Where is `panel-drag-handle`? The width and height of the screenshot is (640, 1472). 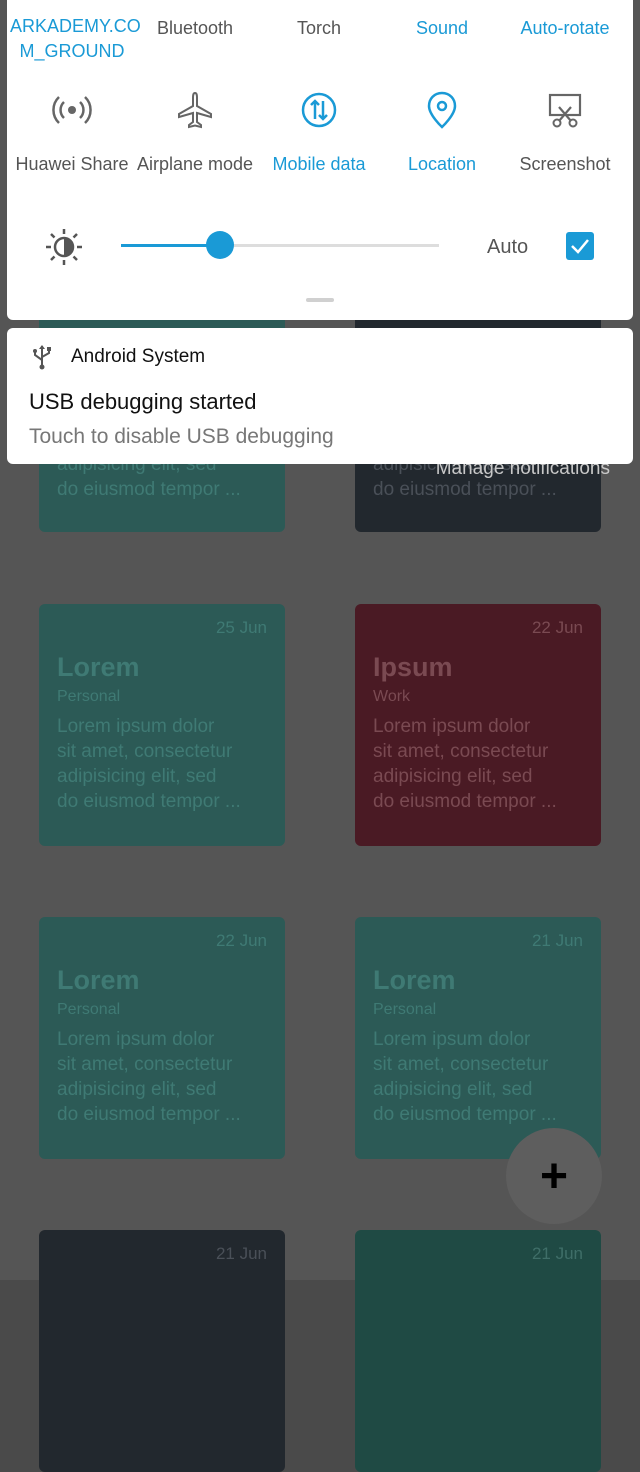 panel-drag-handle is located at coordinates (320, 300).